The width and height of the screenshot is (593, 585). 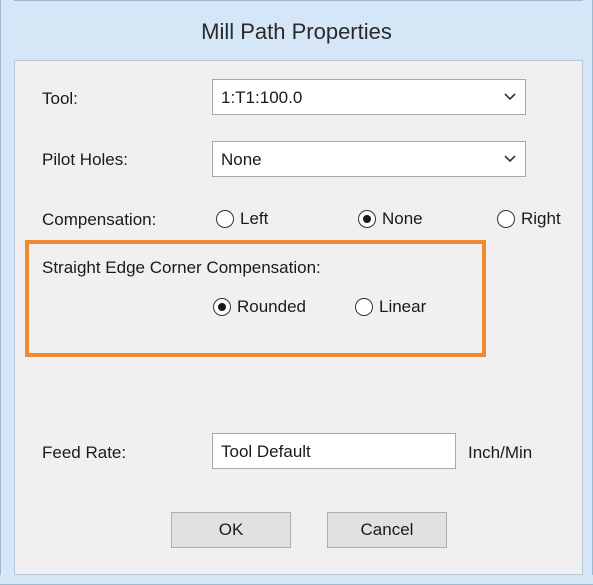 I want to click on corner-rounded-radio: Rounded, so click(x=259, y=307).